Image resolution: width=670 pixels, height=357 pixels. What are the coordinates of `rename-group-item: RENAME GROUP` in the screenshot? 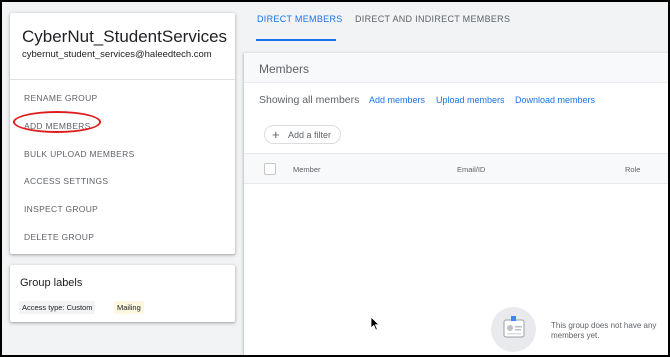 It's located at (122, 99).